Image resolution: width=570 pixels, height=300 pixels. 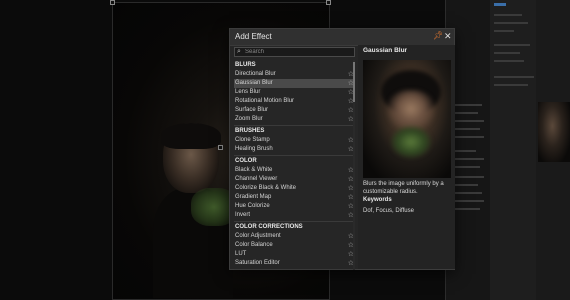 I want to click on effect-item: Color Balance ☆, so click(x=294, y=245).